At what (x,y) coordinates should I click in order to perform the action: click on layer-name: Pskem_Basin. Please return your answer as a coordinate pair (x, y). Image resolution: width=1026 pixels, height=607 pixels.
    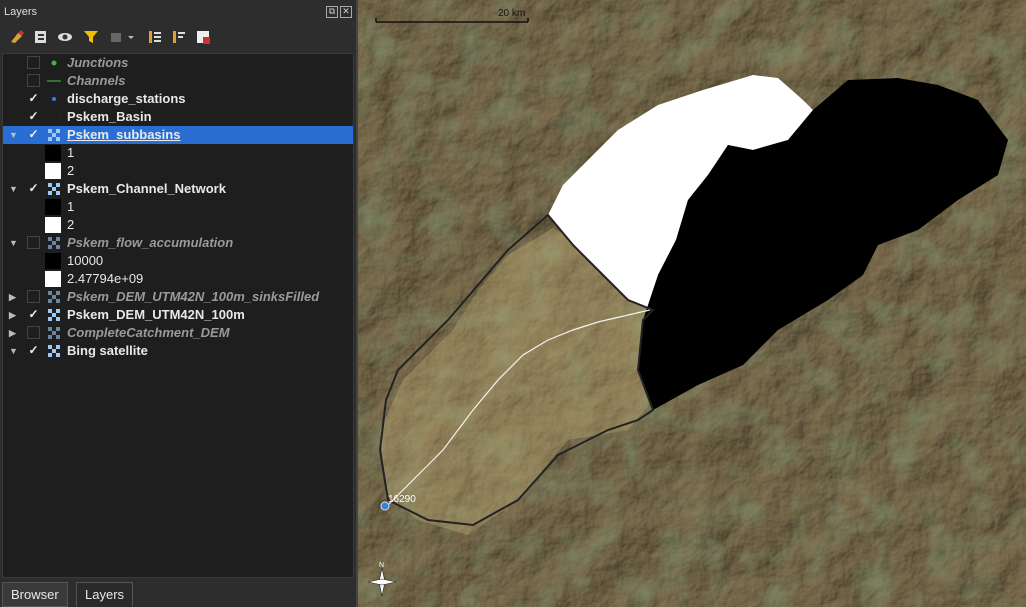
    Looking at the image, I should click on (109, 116).